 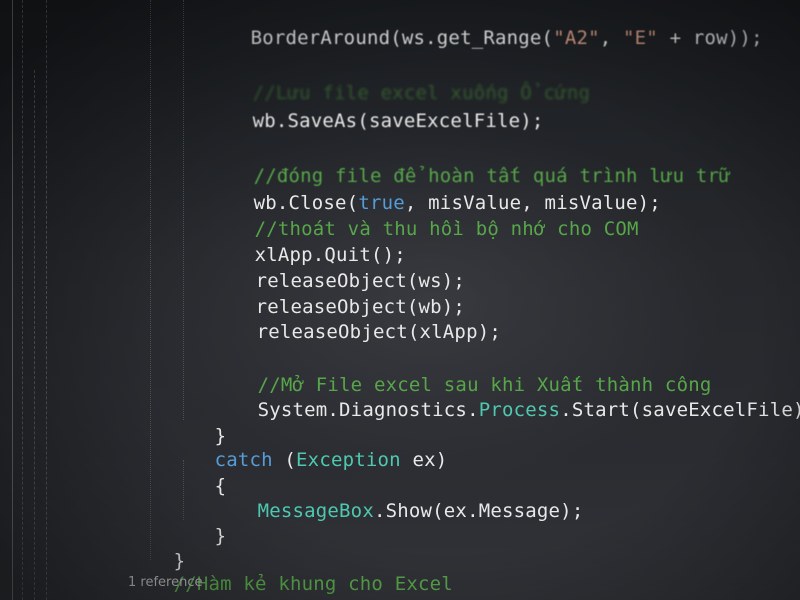 What do you see at coordinates (478, 511) in the screenshot?
I see `code-text: .Show(ex.Message);` at bounding box center [478, 511].